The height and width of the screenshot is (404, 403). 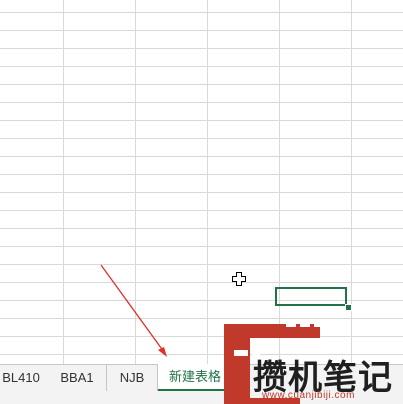 I want to click on cell-cursor-icon, so click(x=239, y=279).